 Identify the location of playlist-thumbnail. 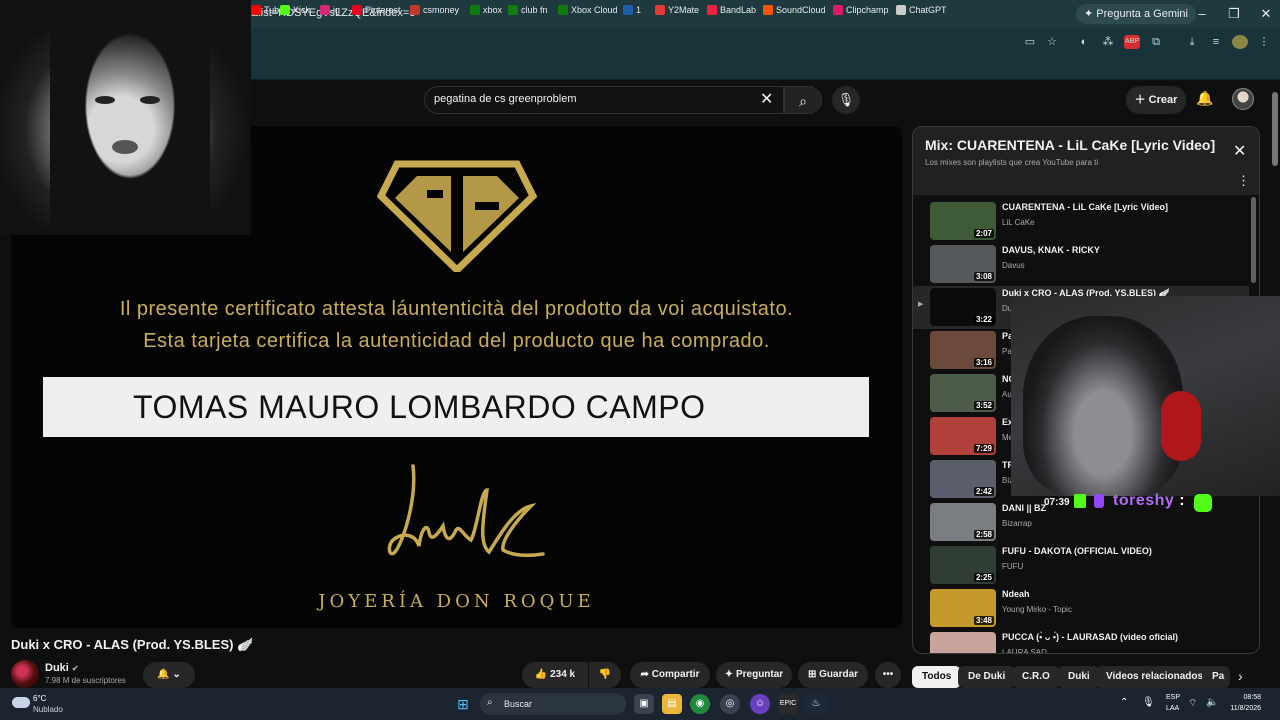
(963, 642).